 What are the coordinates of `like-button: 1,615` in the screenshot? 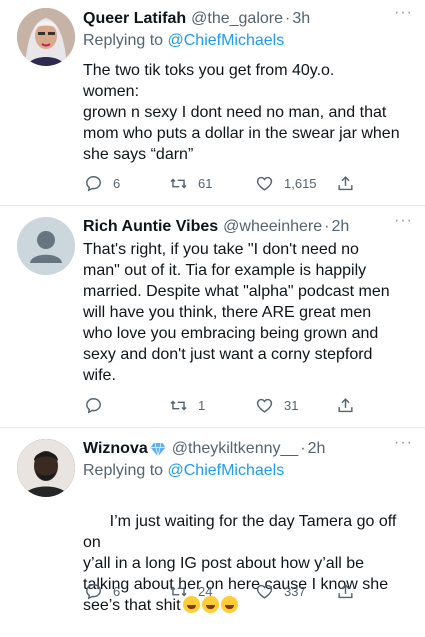 It's located at (286, 183).